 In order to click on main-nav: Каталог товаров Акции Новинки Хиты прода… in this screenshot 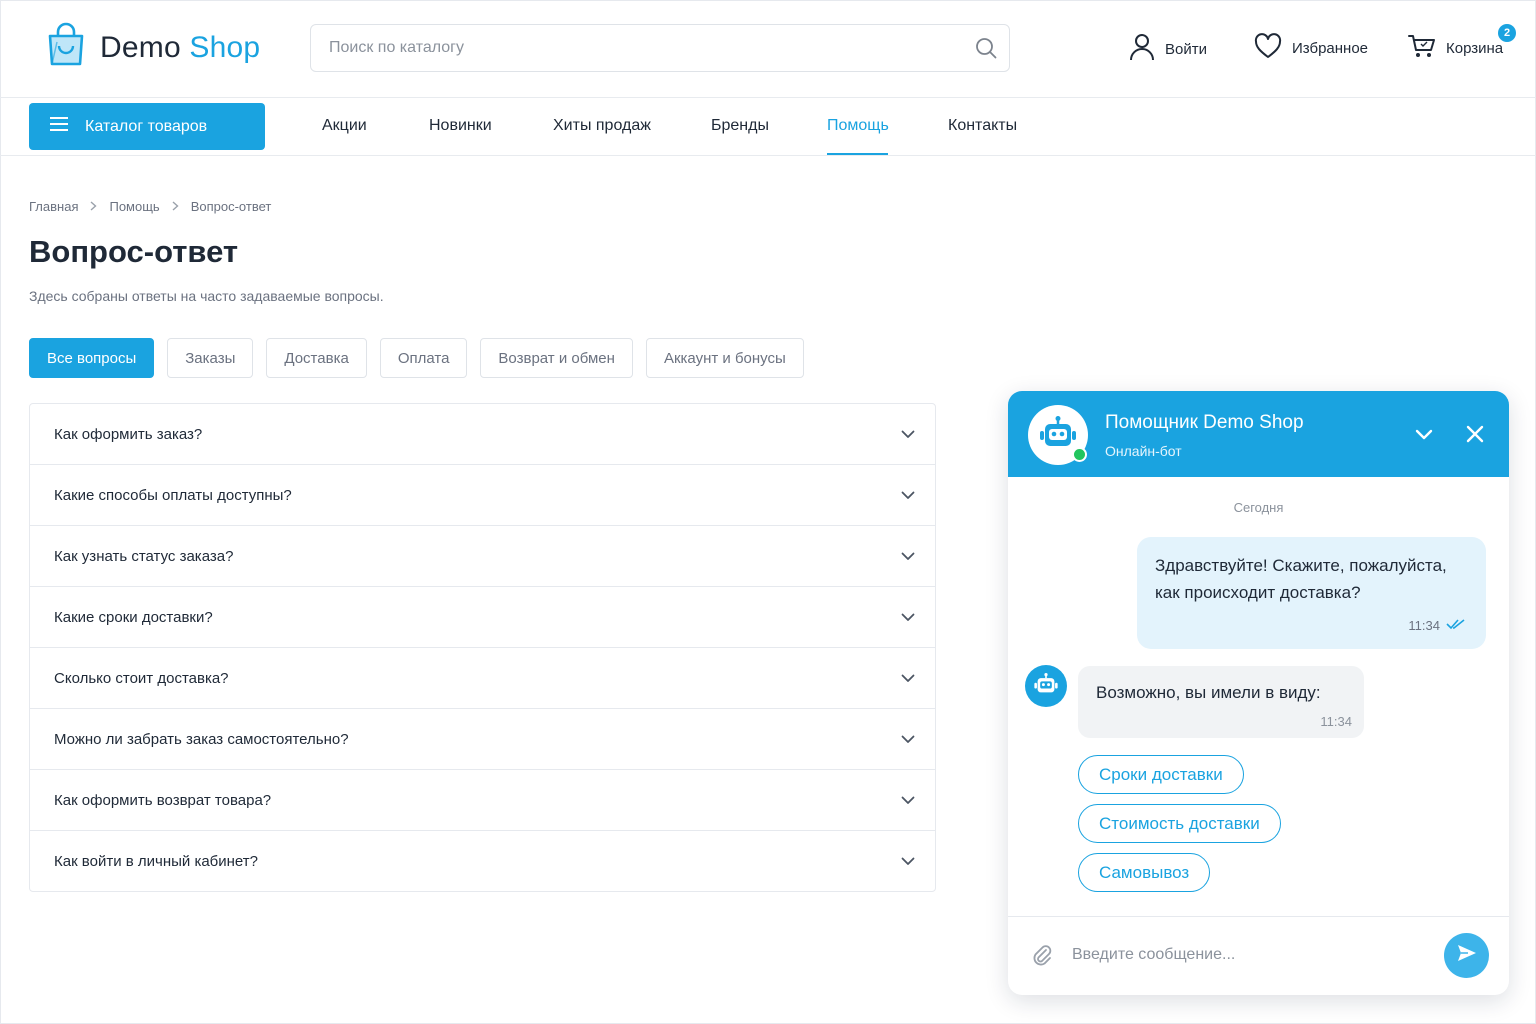, I will do `click(768, 127)`.